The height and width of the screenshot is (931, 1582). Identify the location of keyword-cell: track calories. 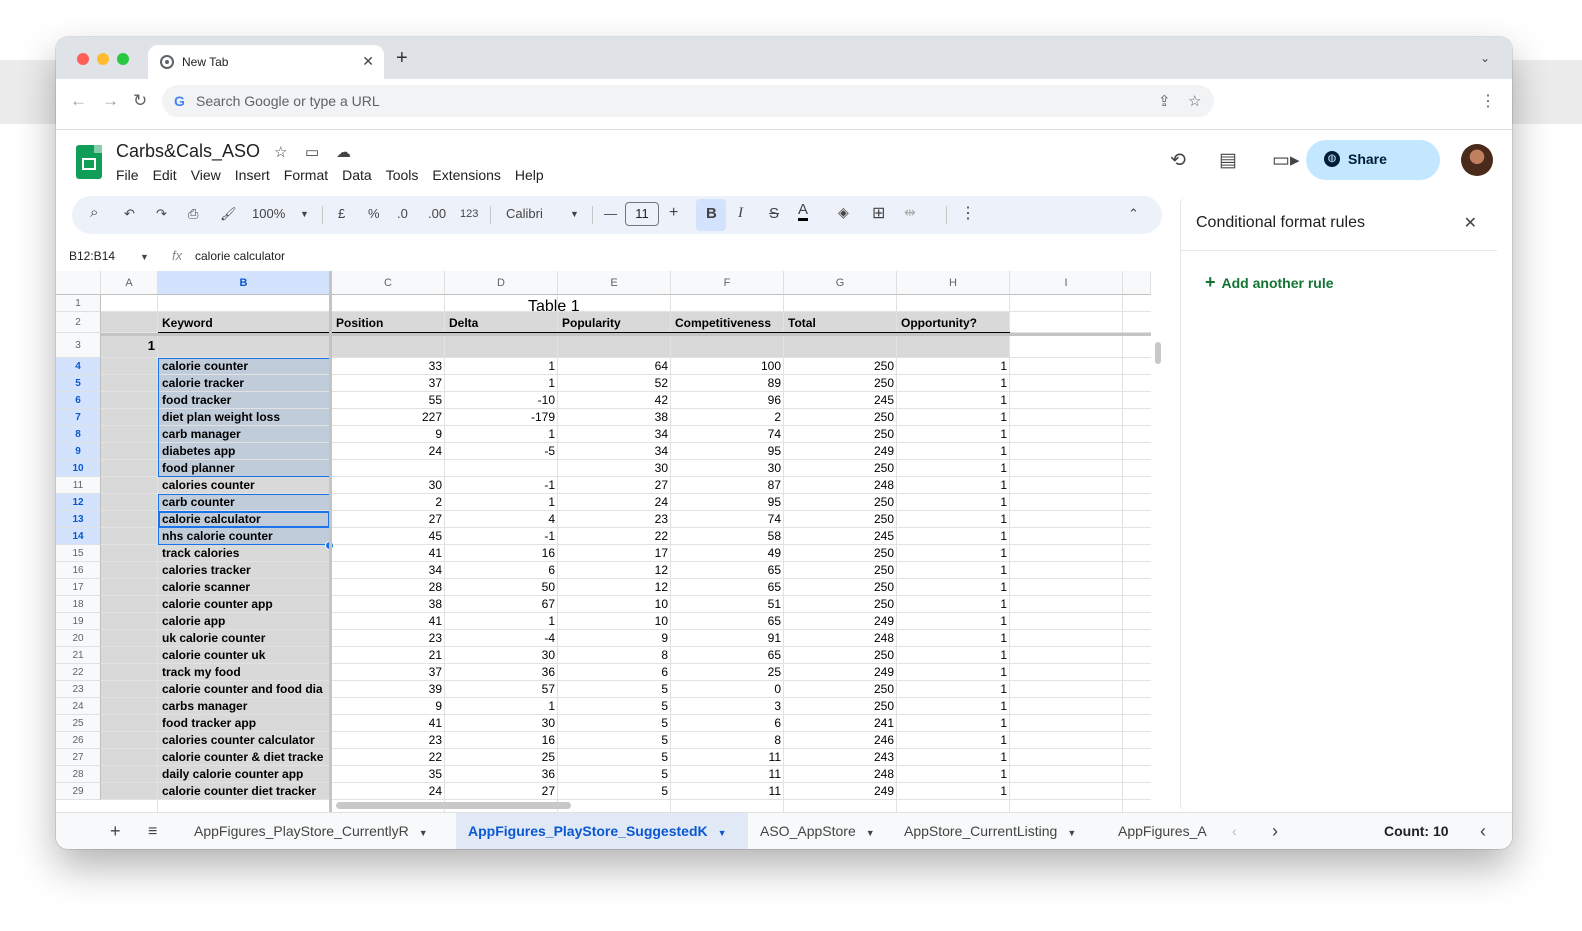
(245, 553).